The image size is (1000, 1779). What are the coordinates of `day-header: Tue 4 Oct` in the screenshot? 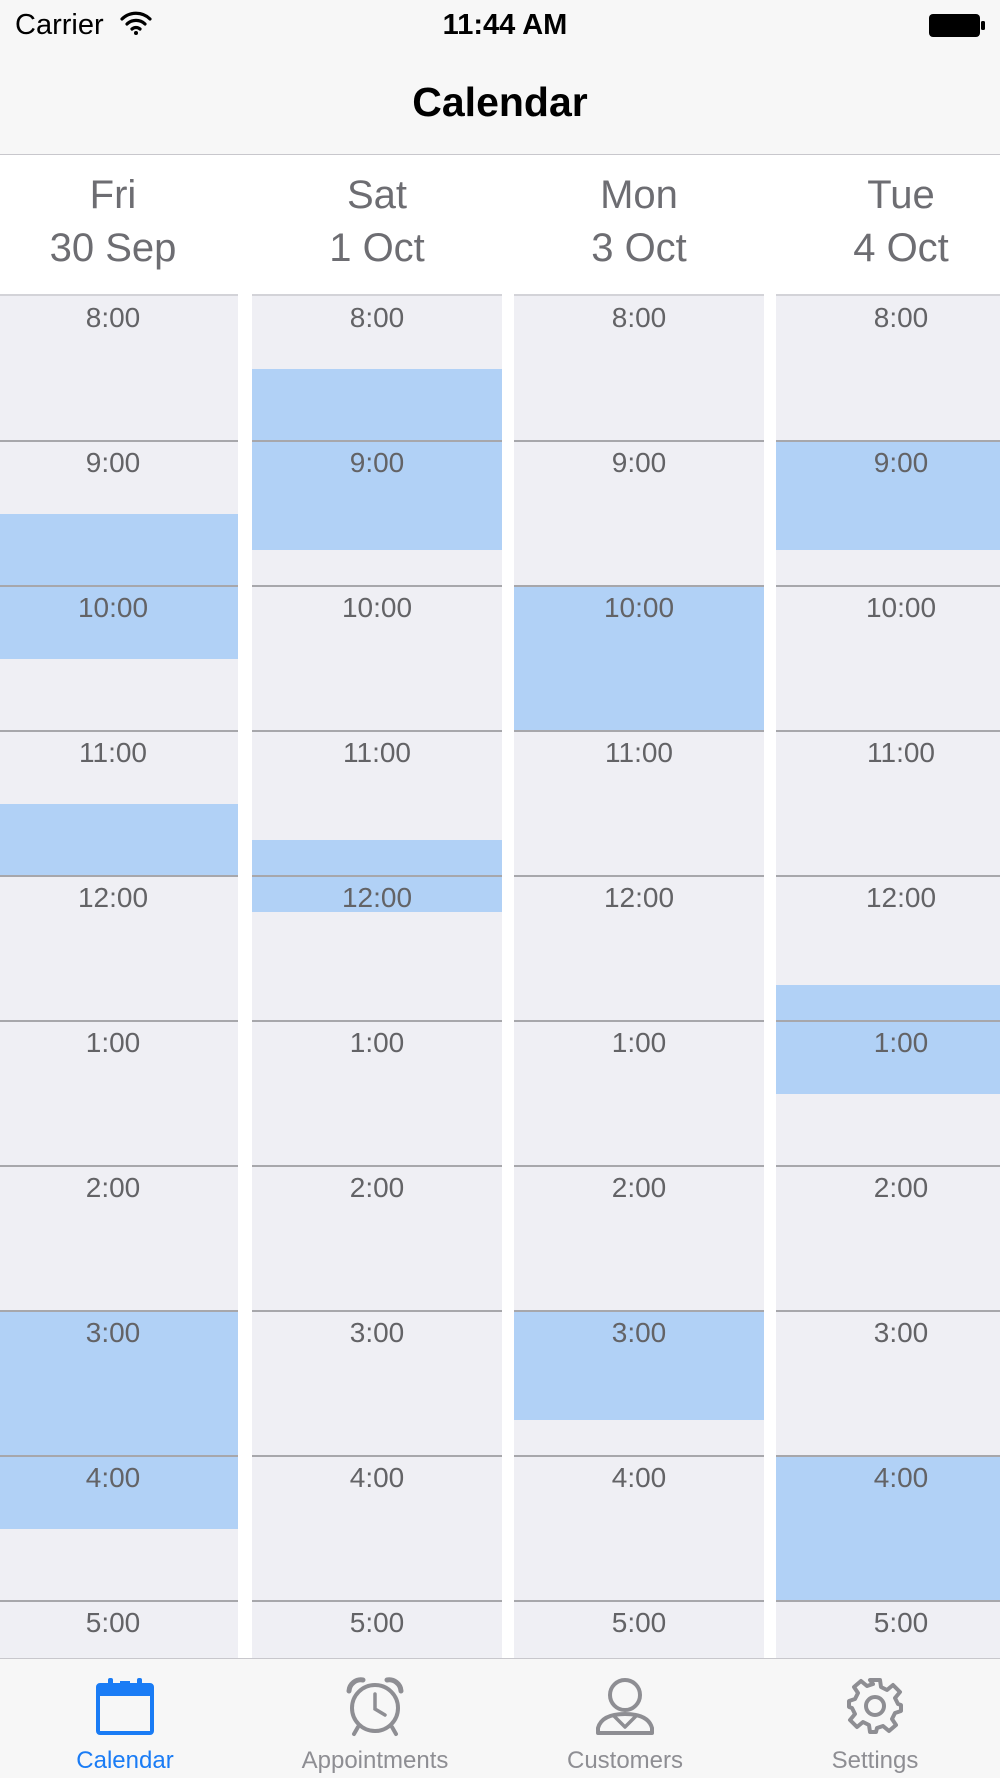 It's located at (888, 225).